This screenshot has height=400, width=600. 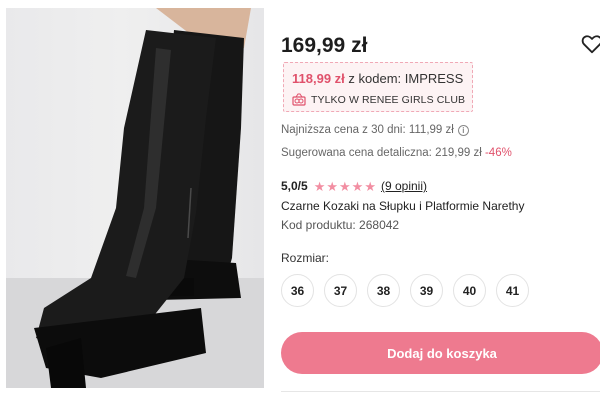 I want to click on club-line: TYLKO W RENEE GIRLS CLUB, so click(x=378, y=99).